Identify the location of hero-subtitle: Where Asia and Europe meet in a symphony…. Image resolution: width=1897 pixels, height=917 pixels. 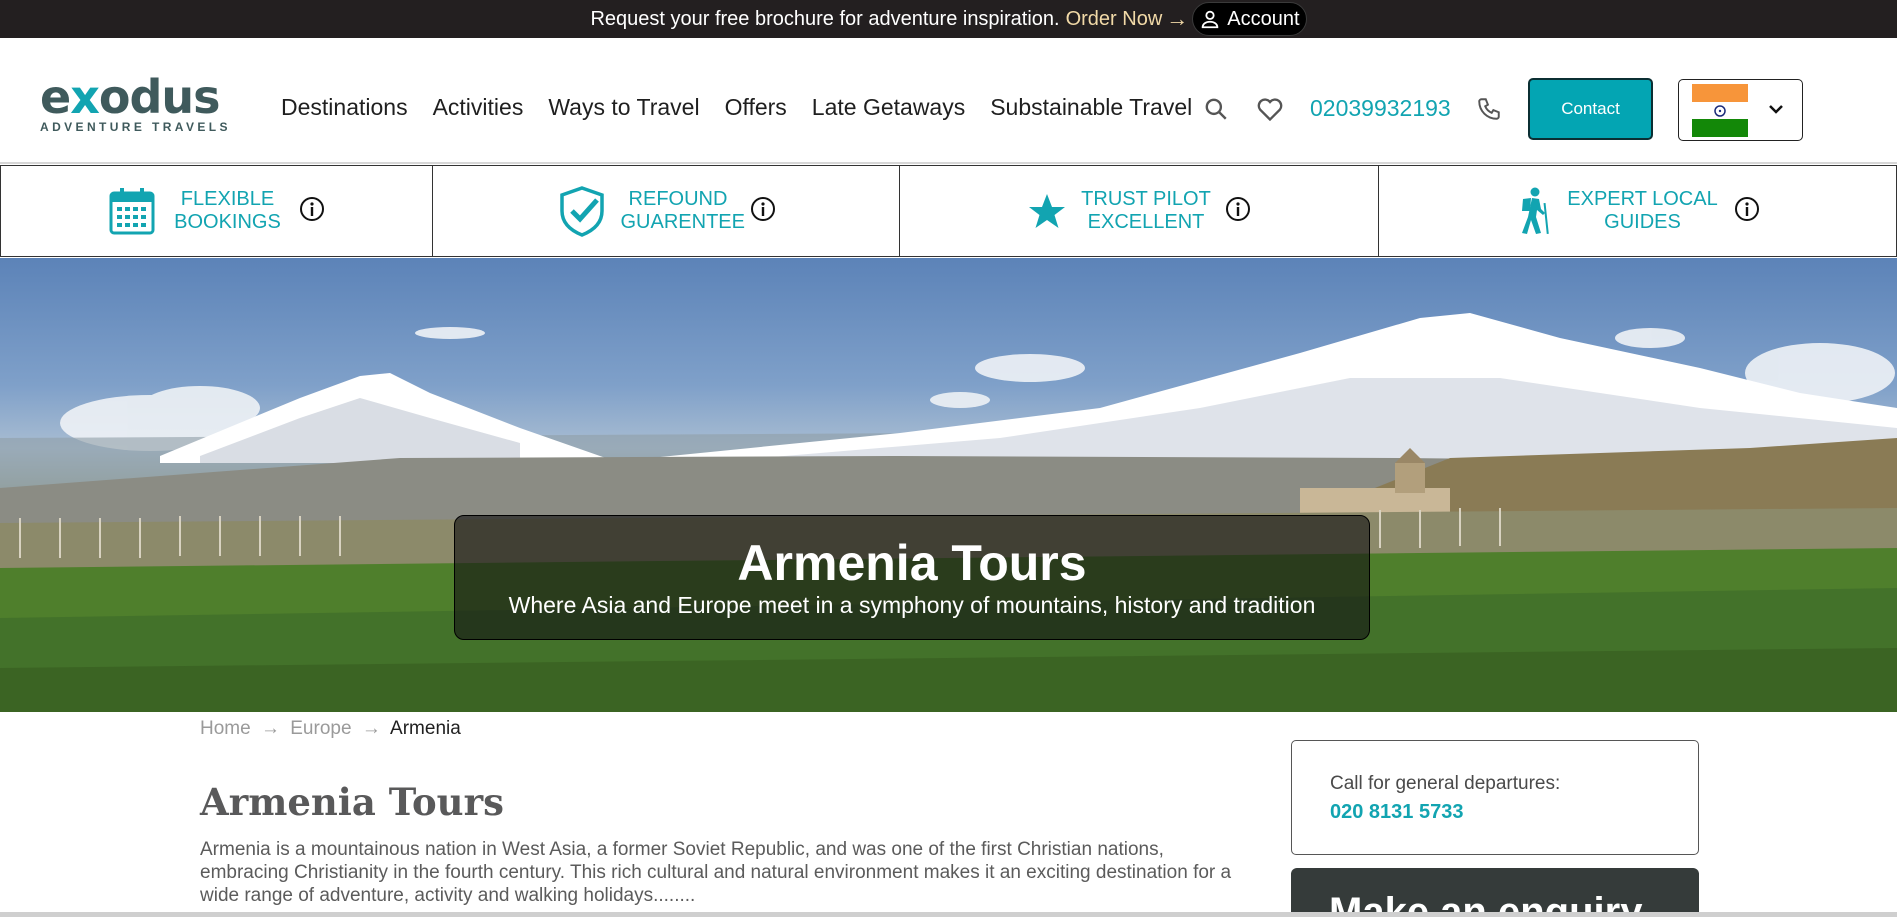
(912, 605).